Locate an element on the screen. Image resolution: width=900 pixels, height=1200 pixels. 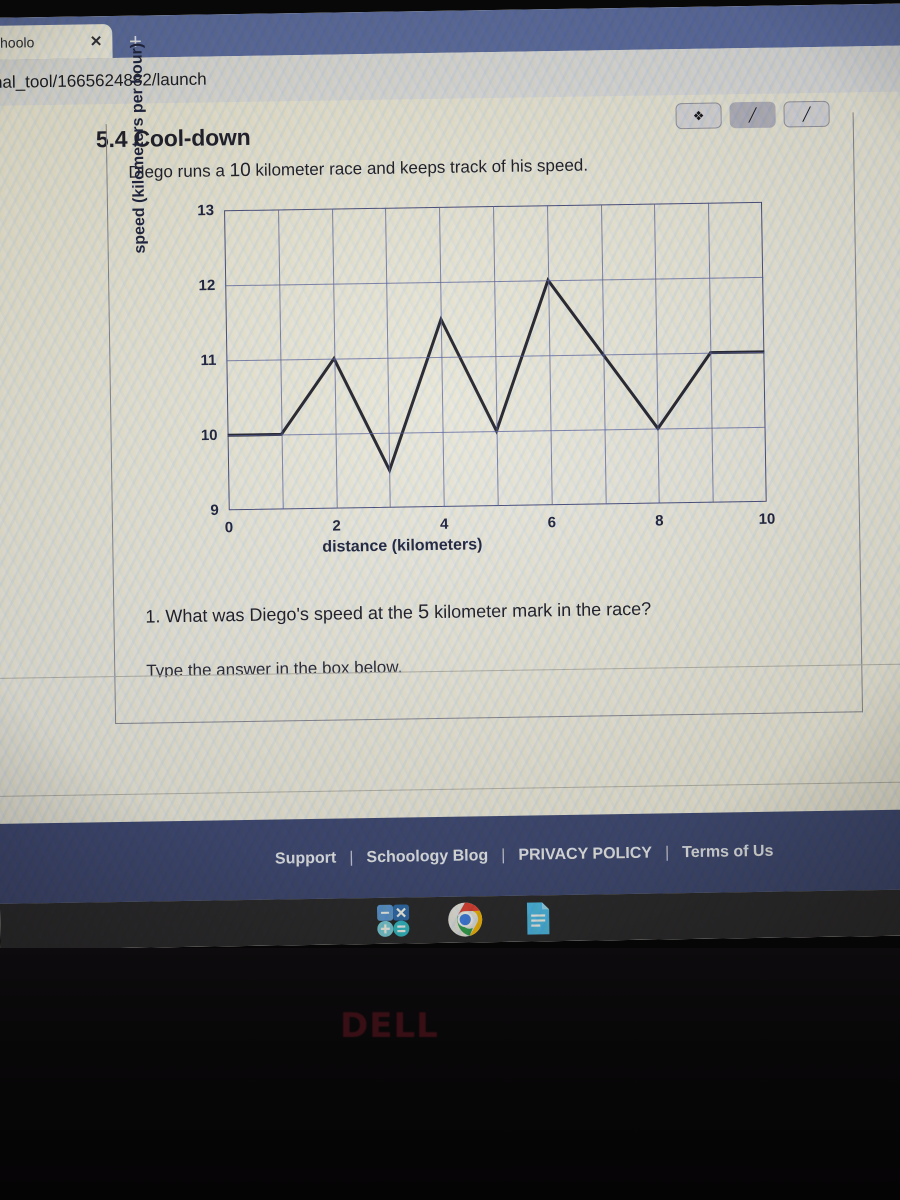
google-docs-icon is located at coordinates (537, 918).